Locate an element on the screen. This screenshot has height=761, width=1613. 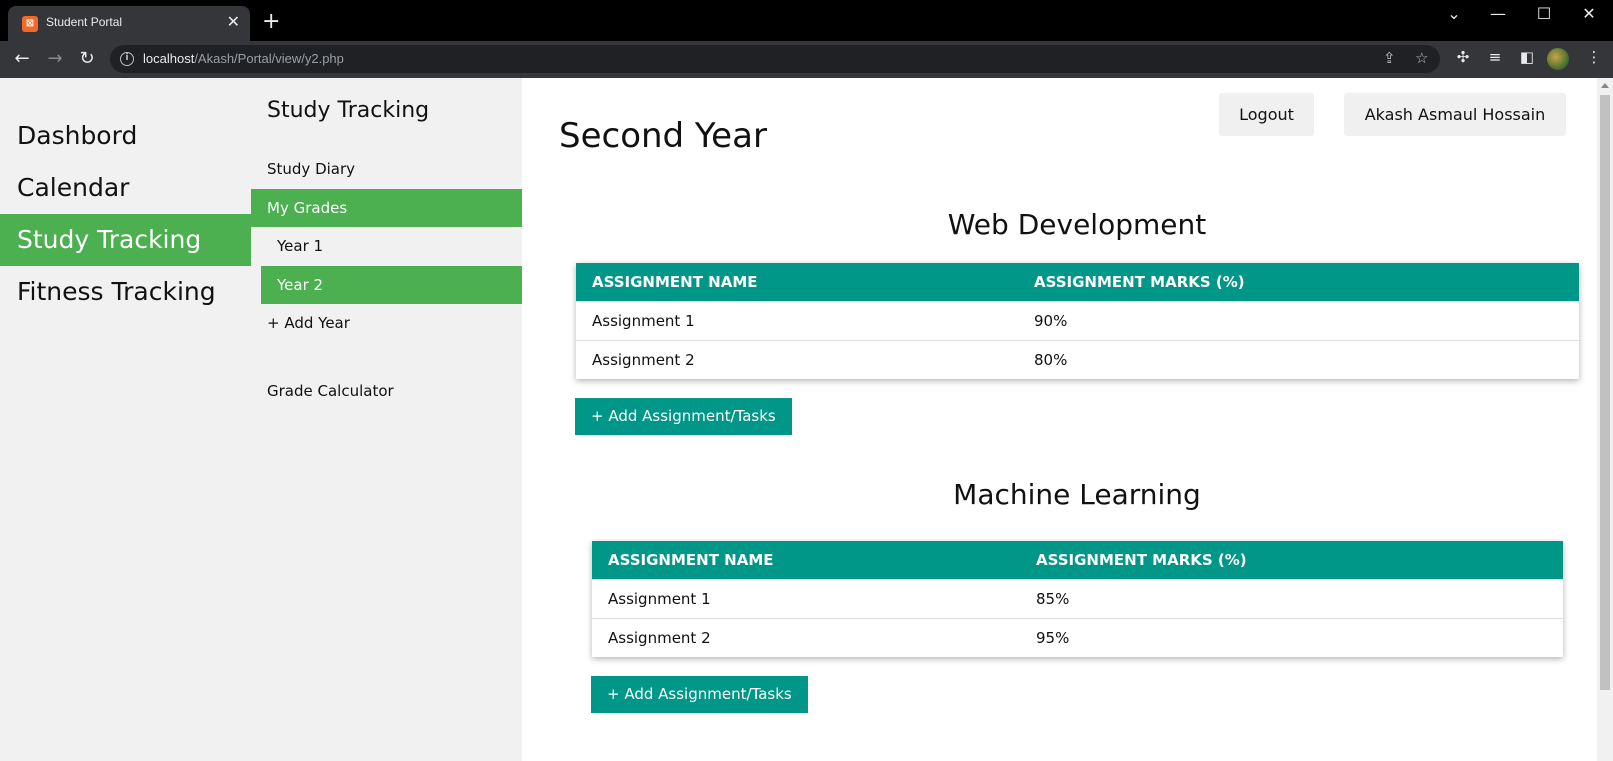
close-window-icon: ✕ is located at coordinates (1589, 13).